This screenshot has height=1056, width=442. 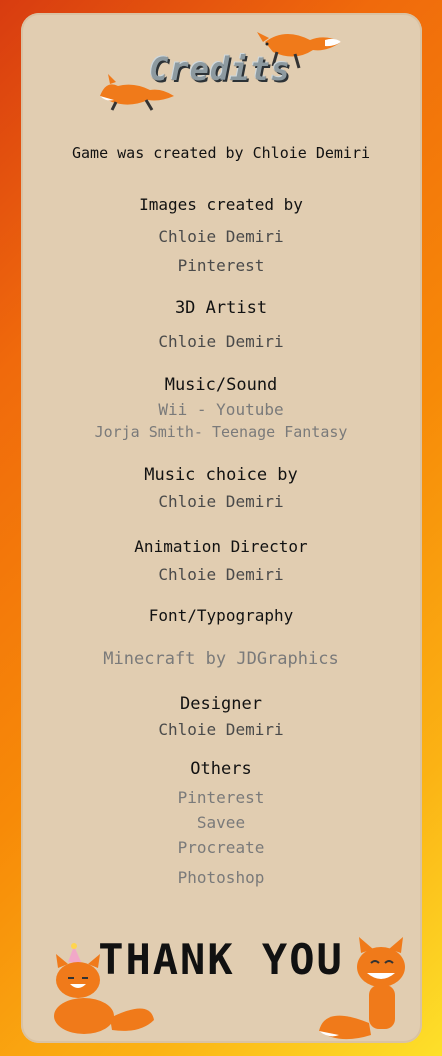 I want to click on others-item-4: Photoshop, so click(x=221, y=877).